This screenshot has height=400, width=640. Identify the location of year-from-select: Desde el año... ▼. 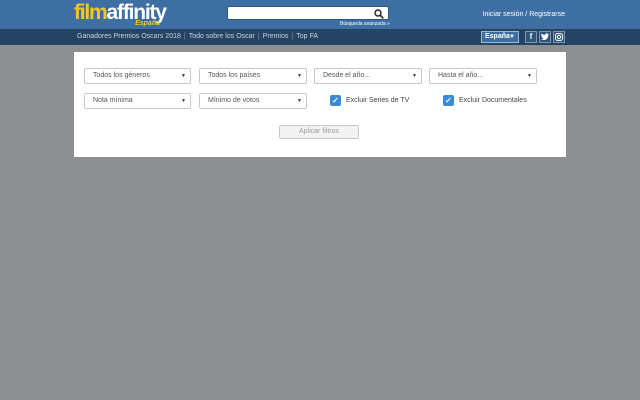
(368, 76).